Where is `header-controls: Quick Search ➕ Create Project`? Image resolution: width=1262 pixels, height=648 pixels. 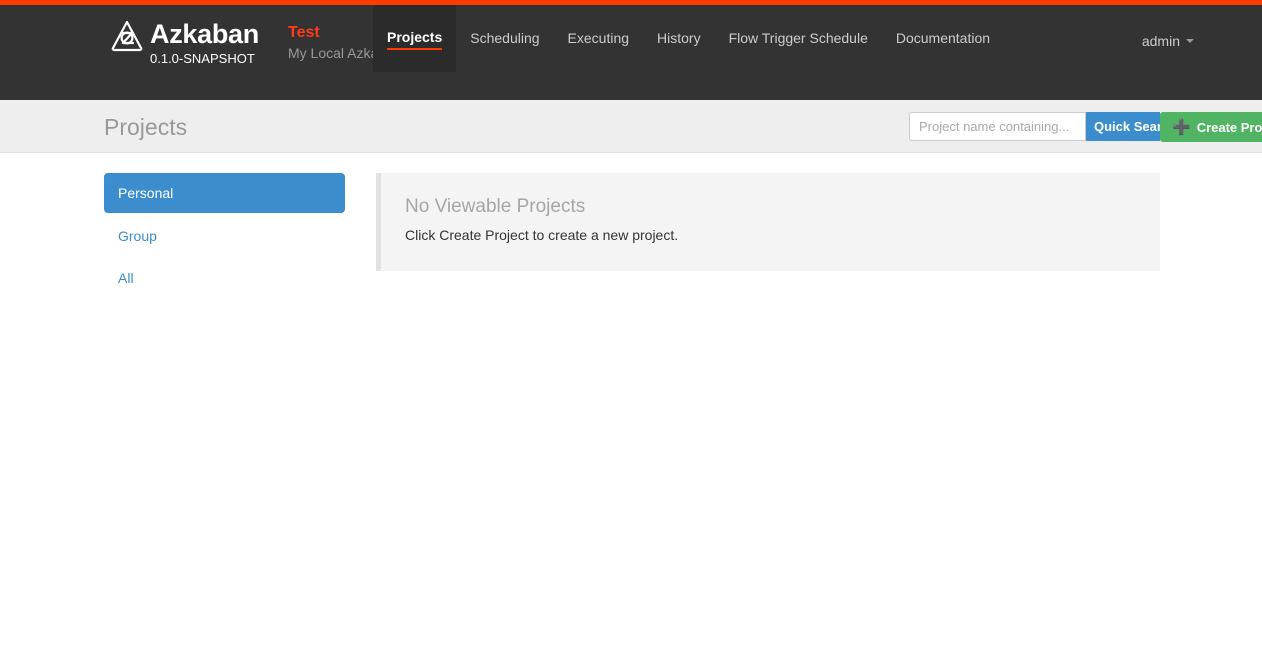
header-controls: Quick Search ➕ Create Project is located at coordinates (1085, 127).